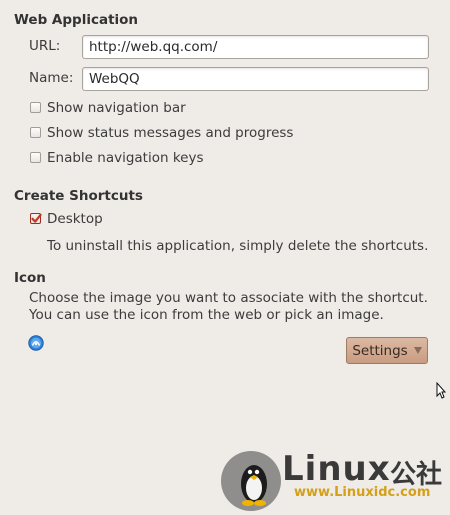  I want to click on show-navigation-bar-checkbox, so click(35, 107).